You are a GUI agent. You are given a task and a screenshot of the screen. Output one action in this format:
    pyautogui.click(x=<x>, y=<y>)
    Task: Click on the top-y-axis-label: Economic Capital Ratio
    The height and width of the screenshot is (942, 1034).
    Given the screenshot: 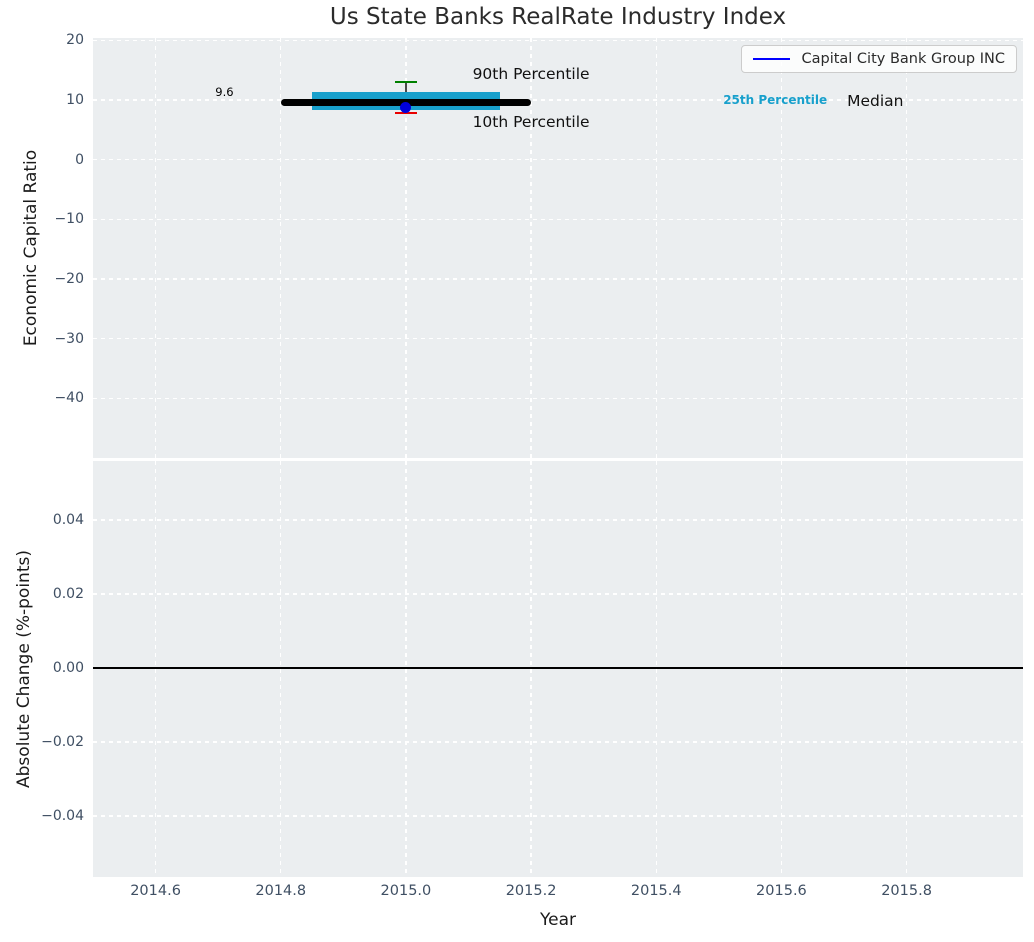 What is the action you would take?
    pyautogui.click(x=31, y=248)
    